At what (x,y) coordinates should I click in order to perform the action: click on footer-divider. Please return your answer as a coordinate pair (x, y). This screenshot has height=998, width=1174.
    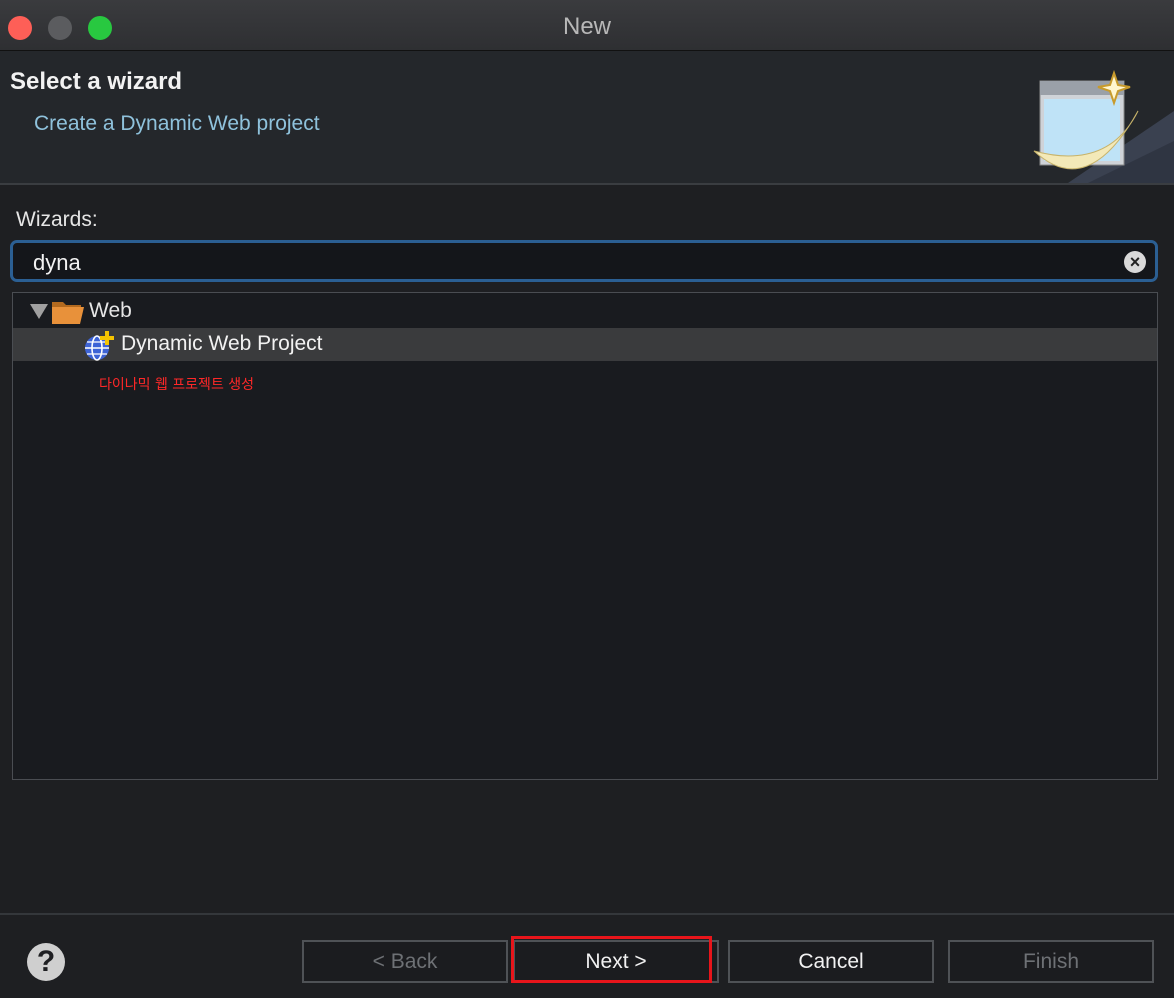
    Looking at the image, I should click on (587, 914).